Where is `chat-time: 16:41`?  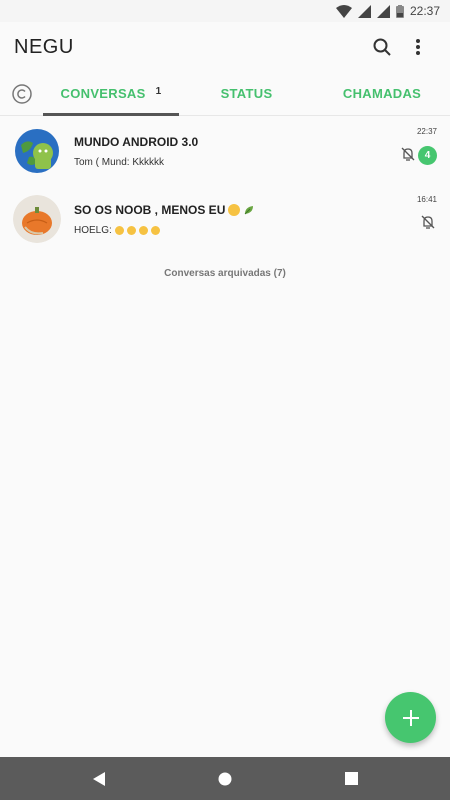
chat-time: 16:41 is located at coordinates (426, 199).